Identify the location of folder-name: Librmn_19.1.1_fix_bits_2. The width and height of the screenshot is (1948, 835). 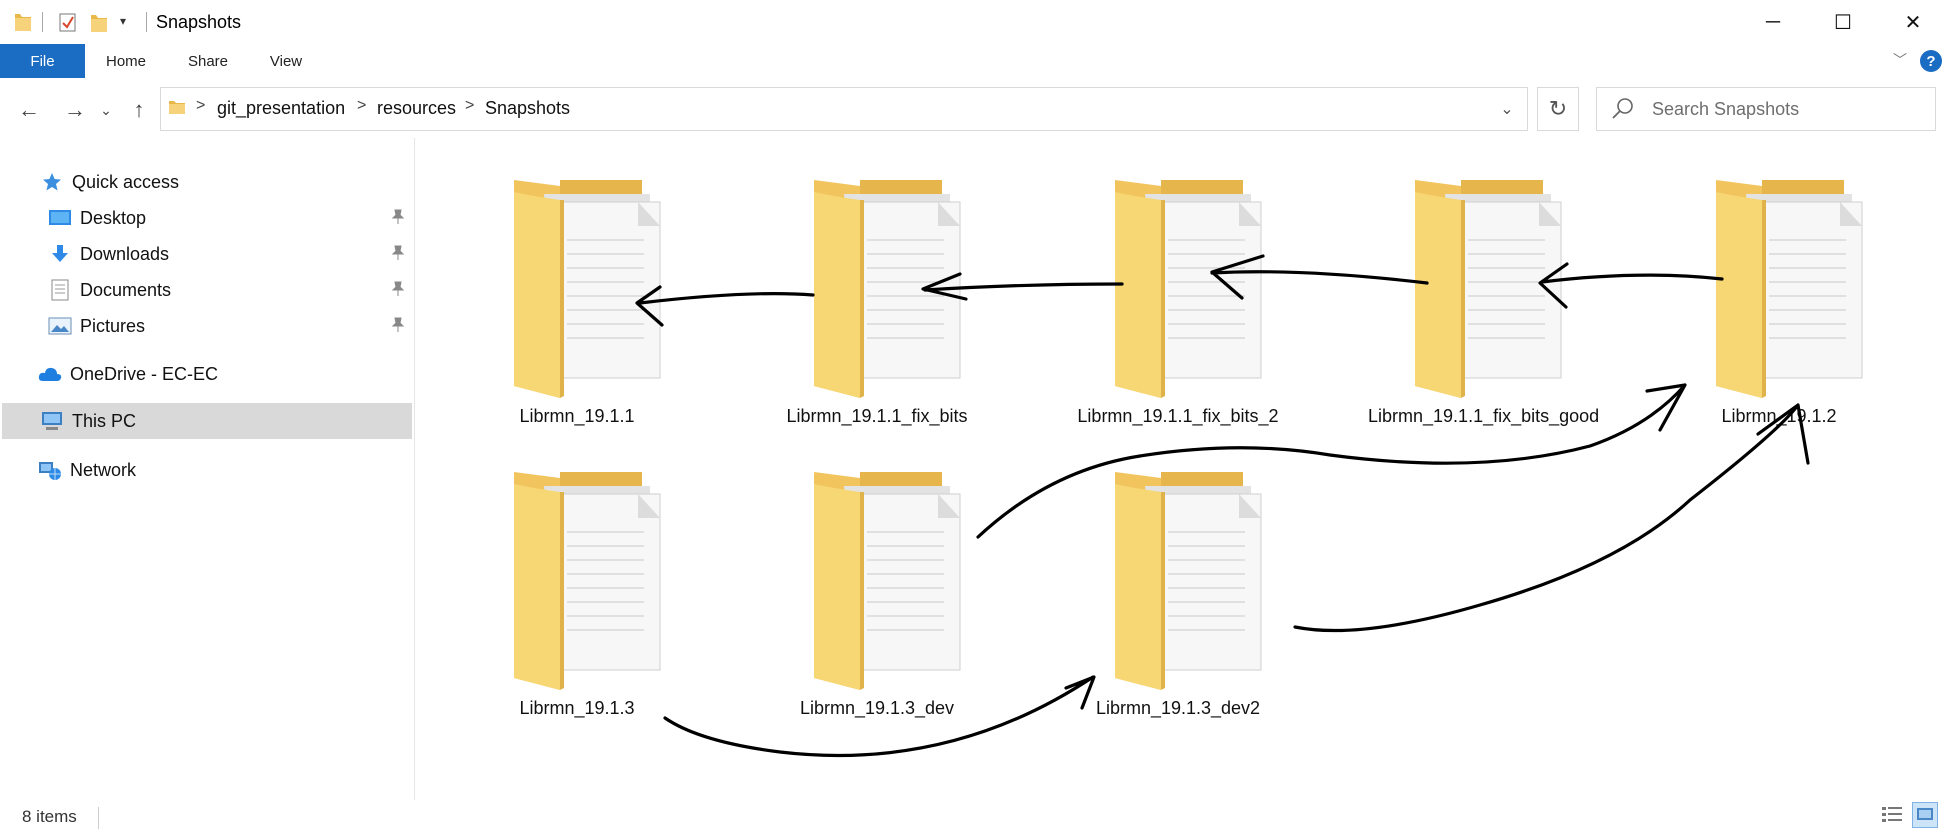
(1178, 416).